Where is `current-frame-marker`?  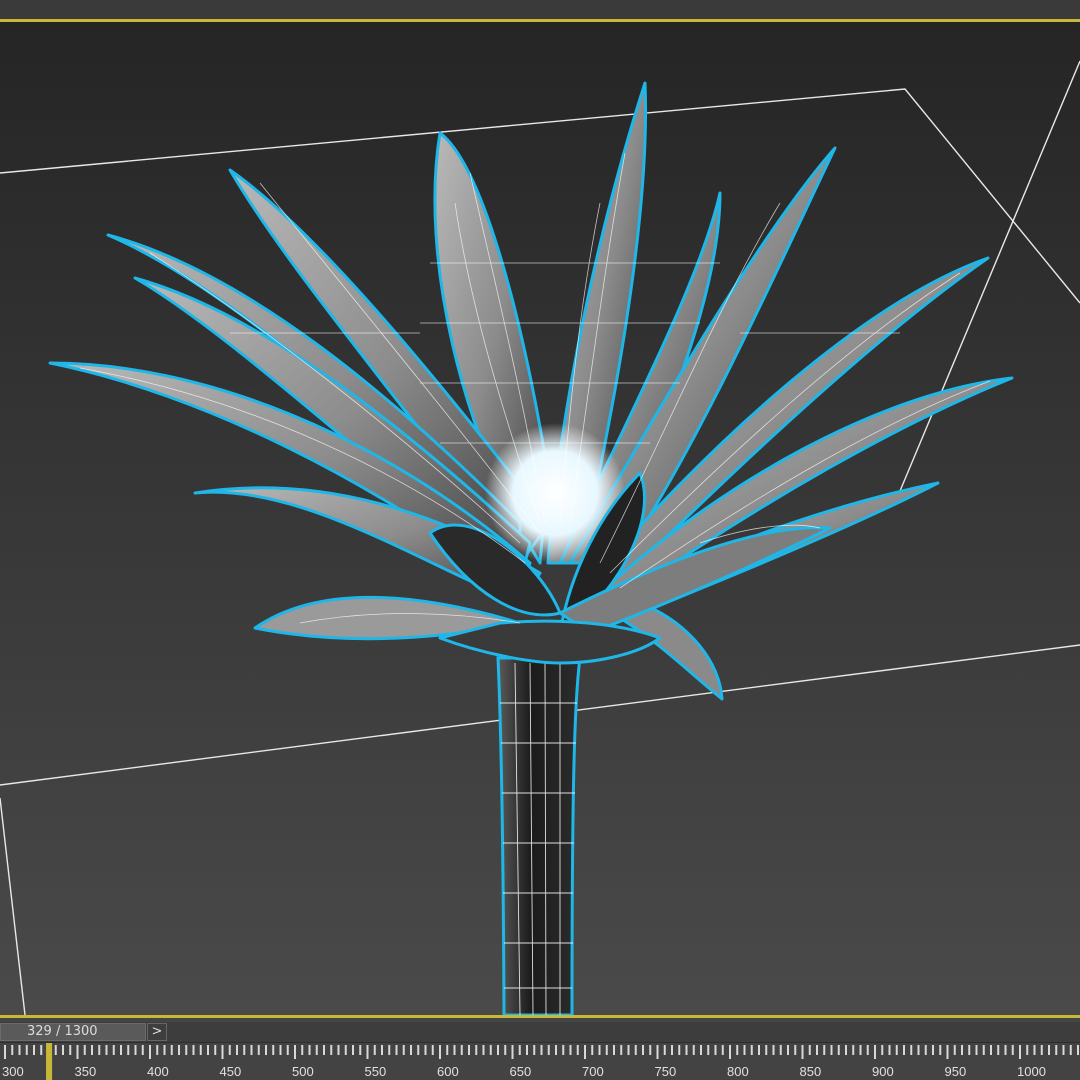 current-frame-marker is located at coordinates (49, 1061).